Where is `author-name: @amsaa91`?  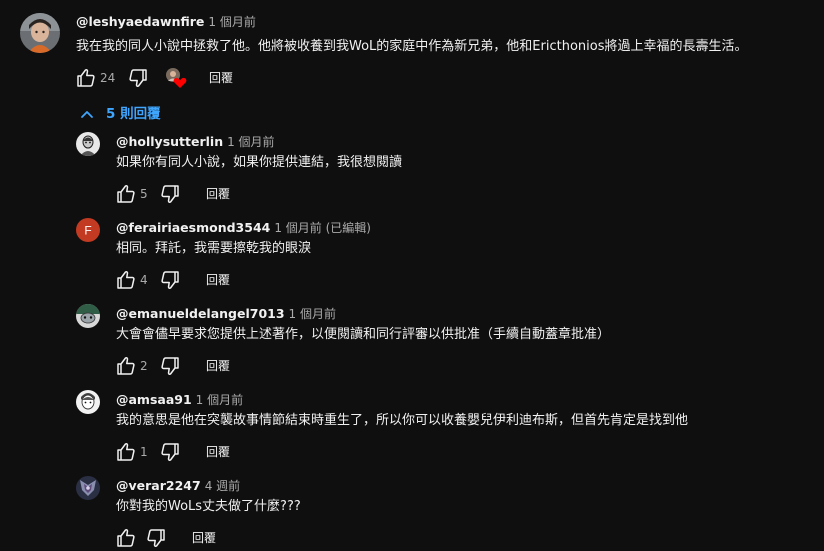 author-name: @amsaa91 is located at coordinates (154, 399).